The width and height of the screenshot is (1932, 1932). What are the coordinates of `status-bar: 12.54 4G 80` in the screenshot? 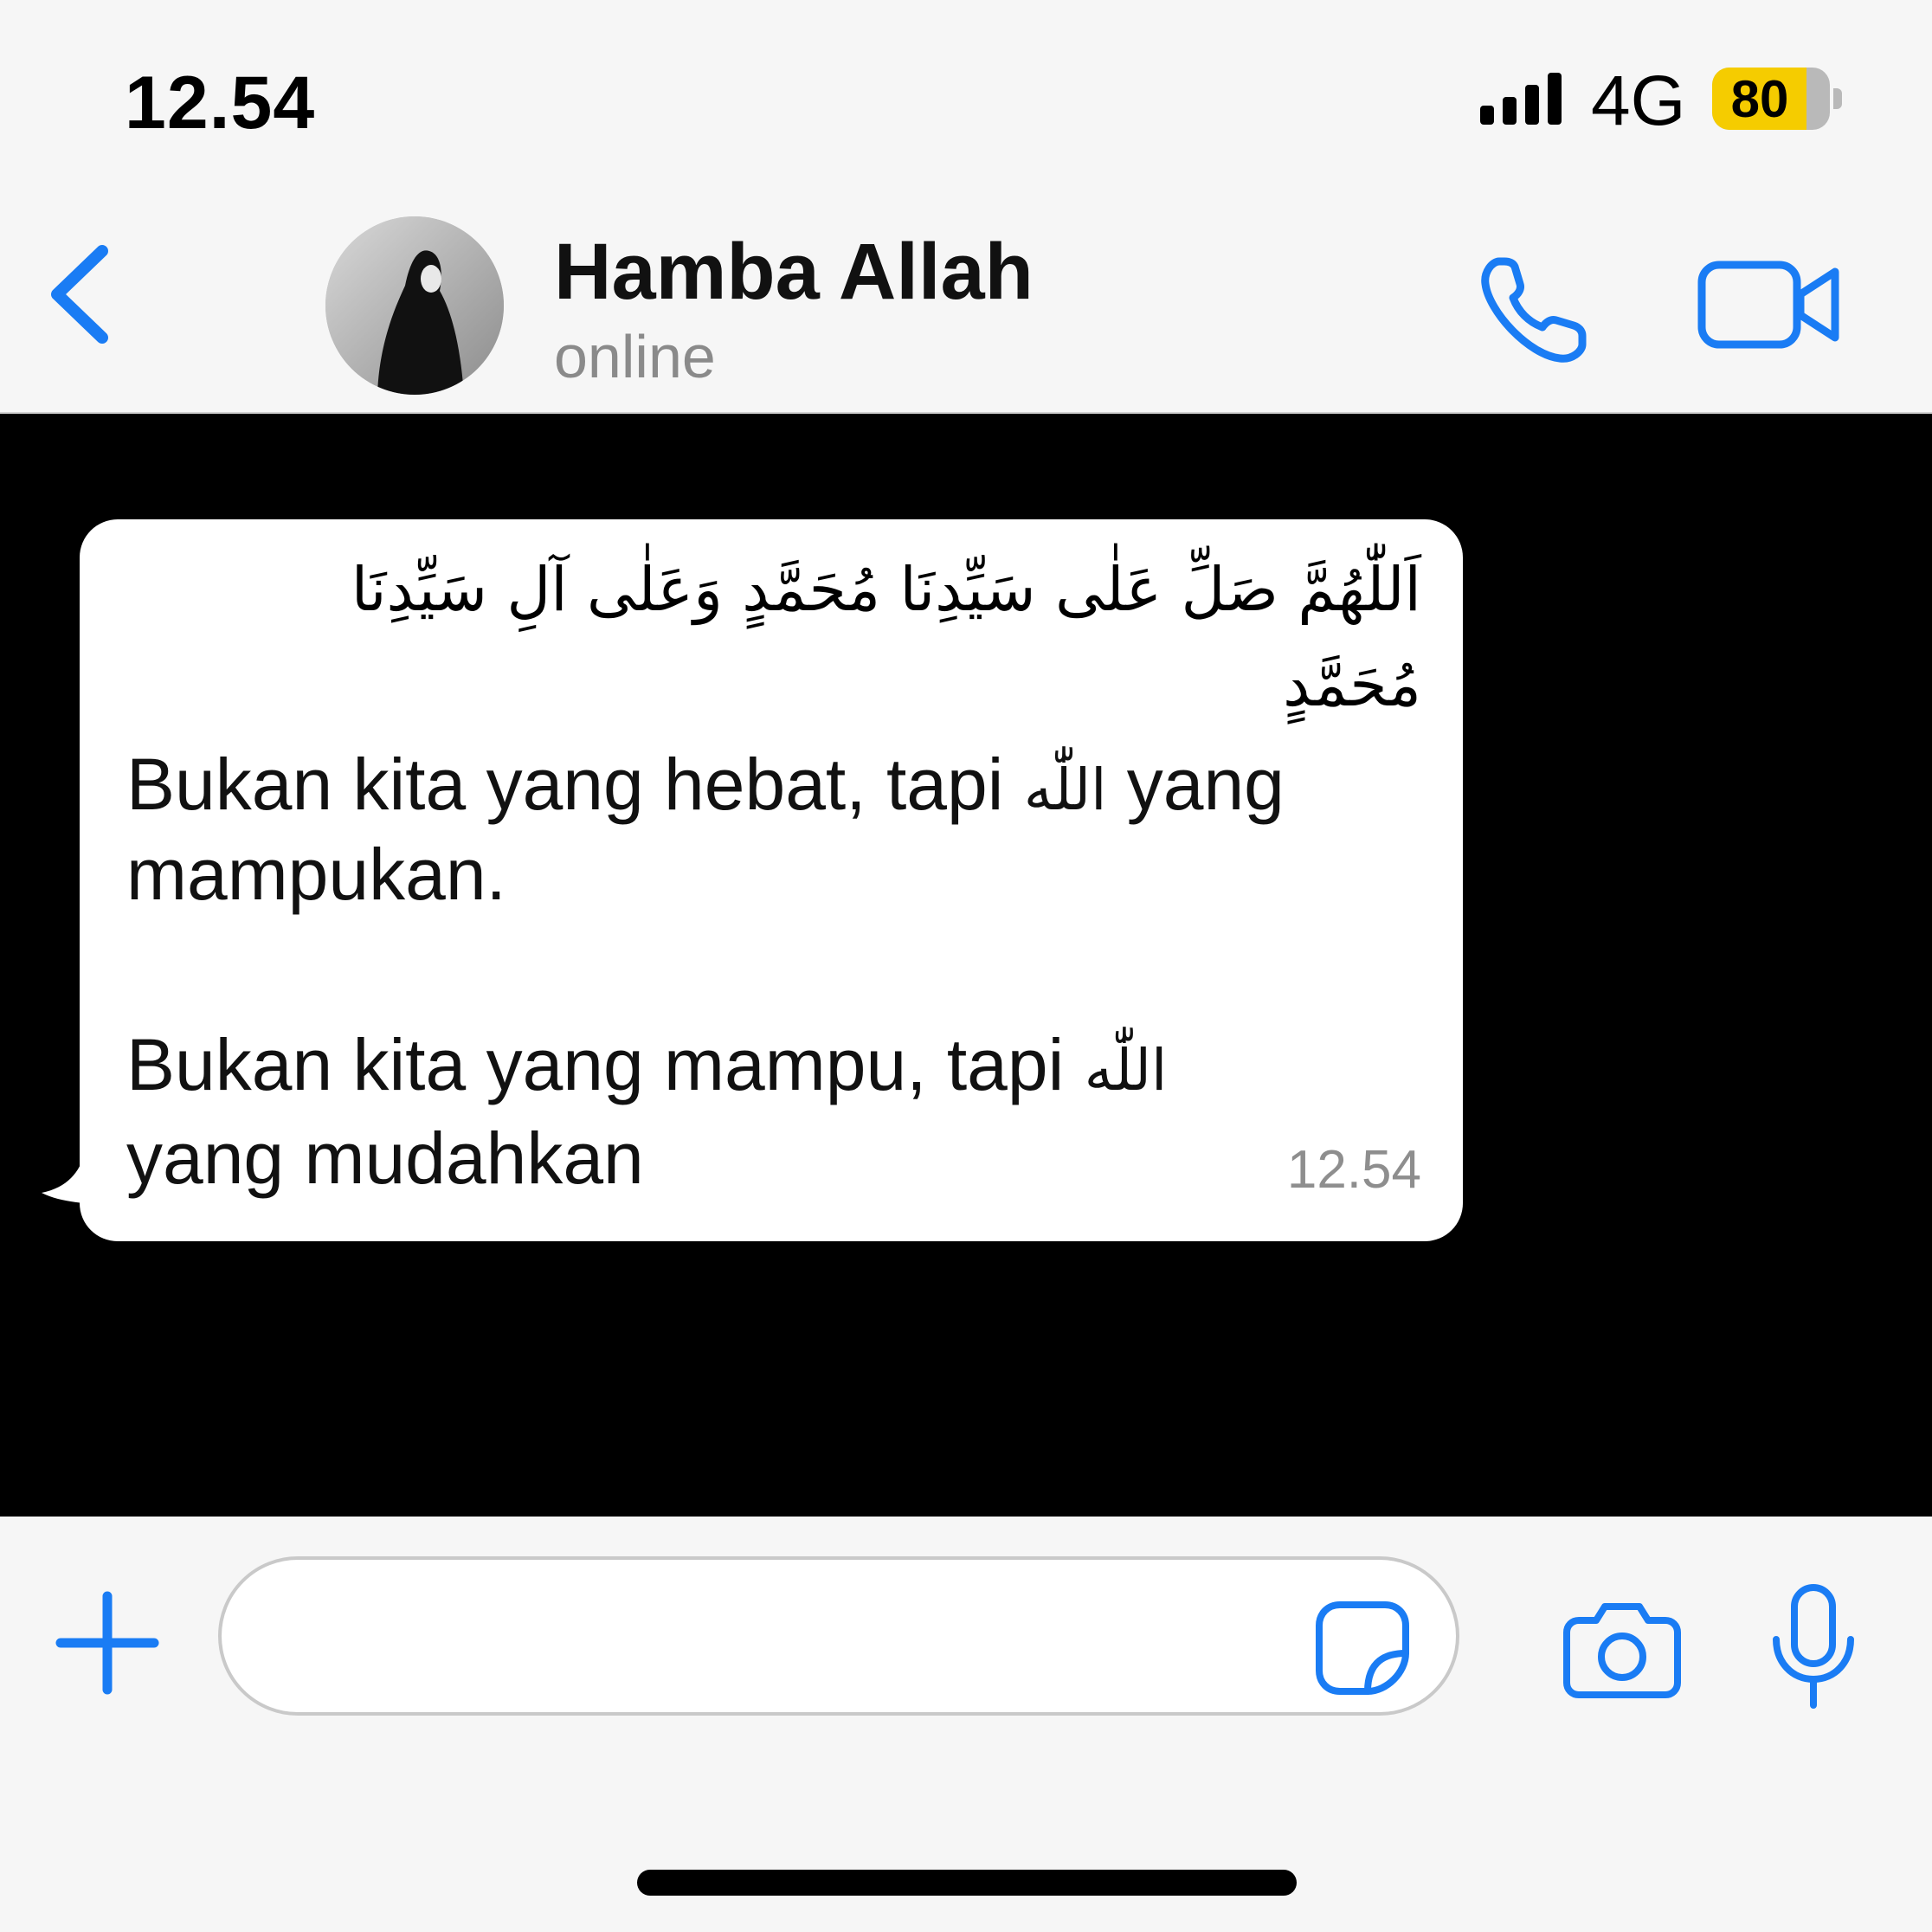 It's located at (966, 86).